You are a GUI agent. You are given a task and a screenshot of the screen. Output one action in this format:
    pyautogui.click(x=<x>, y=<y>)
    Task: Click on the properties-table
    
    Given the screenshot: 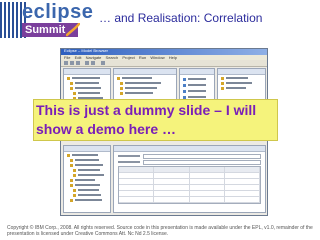 What is the action you would take?
    pyautogui.click(x=189, y=185)
    